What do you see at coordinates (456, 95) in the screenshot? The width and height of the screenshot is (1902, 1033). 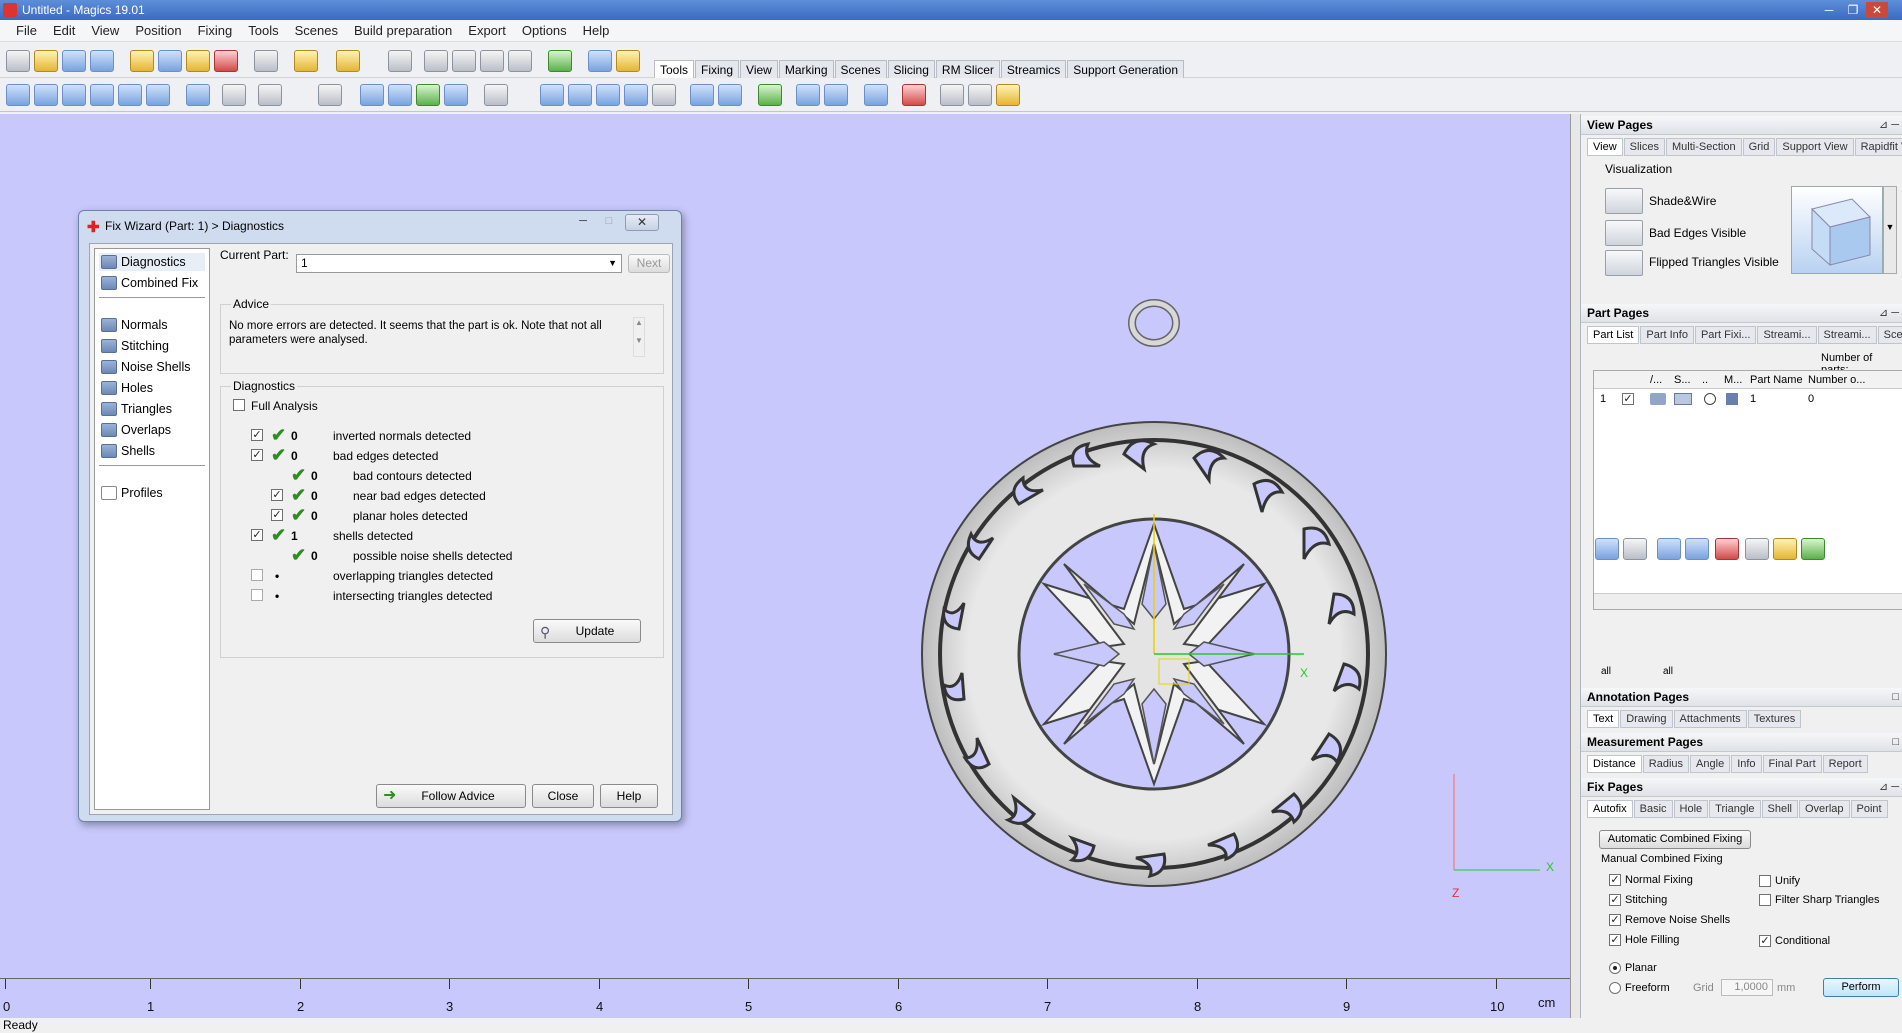 I see `cut-punch-icon` at bounding box center [456, 95].